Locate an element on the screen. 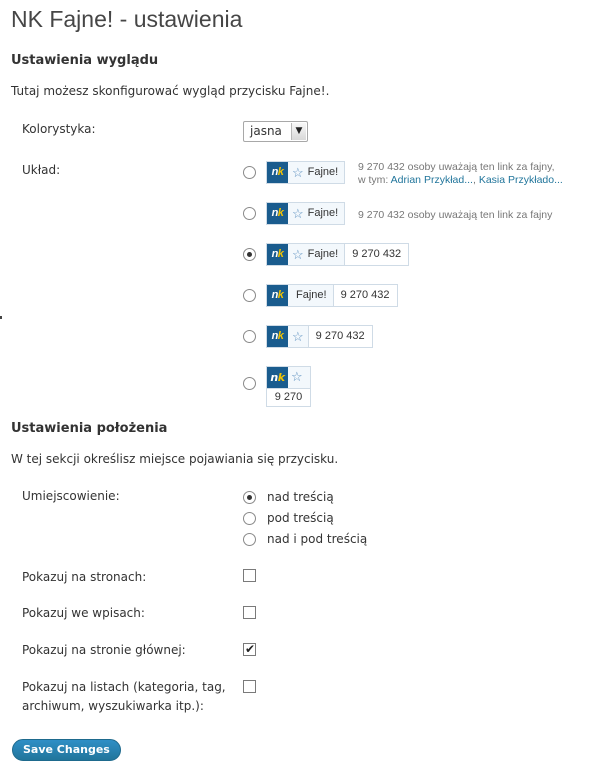 The width and height of the screenshot is (612, 782). nk-preview-standard: nk ☆ Fajne! is located at coordinates (306, 213).